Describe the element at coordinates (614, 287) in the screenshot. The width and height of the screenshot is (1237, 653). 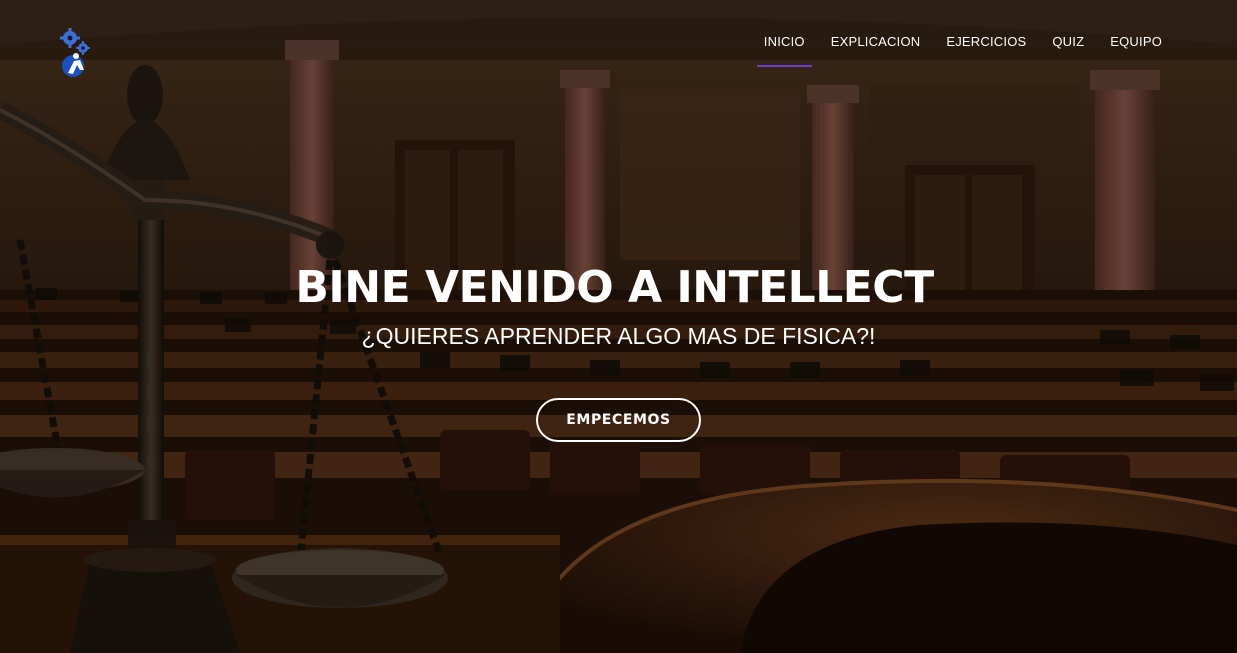
I see `hero-title: BINE VENIDO A INTELLECT` at that location.